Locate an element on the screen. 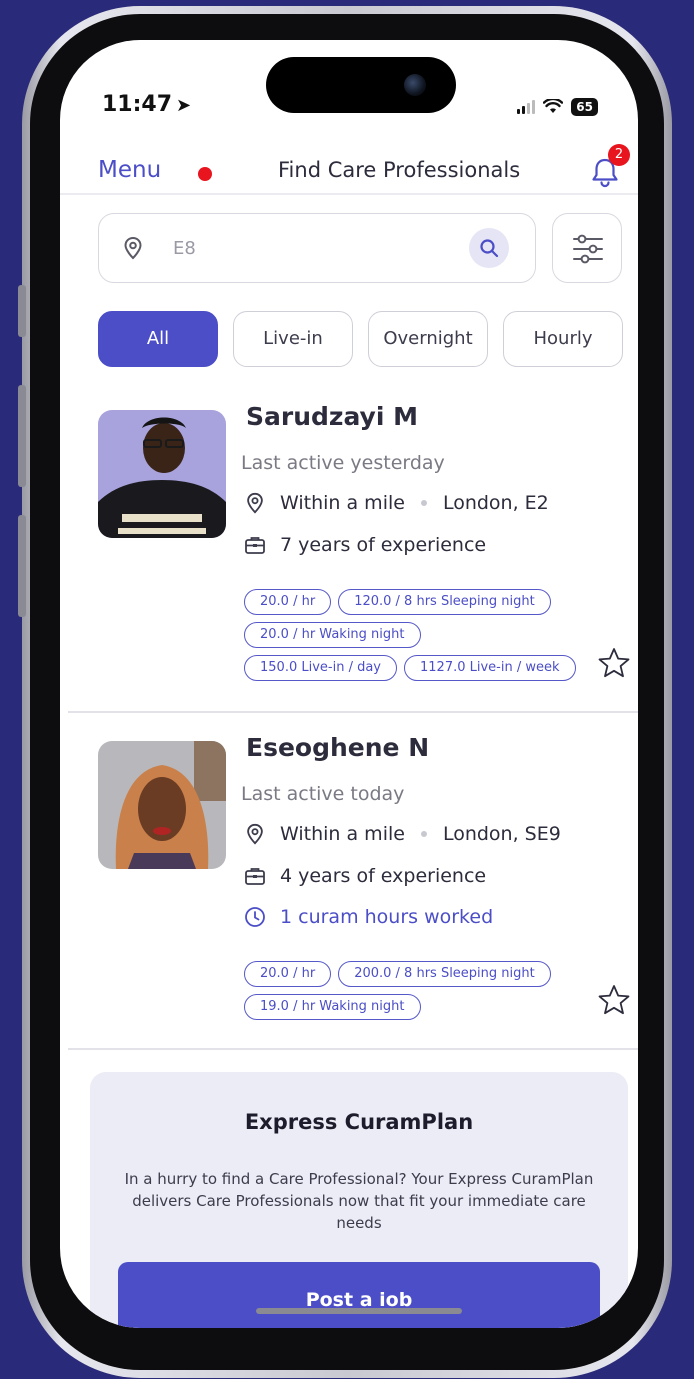  location-text: London, E2 is located at coordinates (495, 503).